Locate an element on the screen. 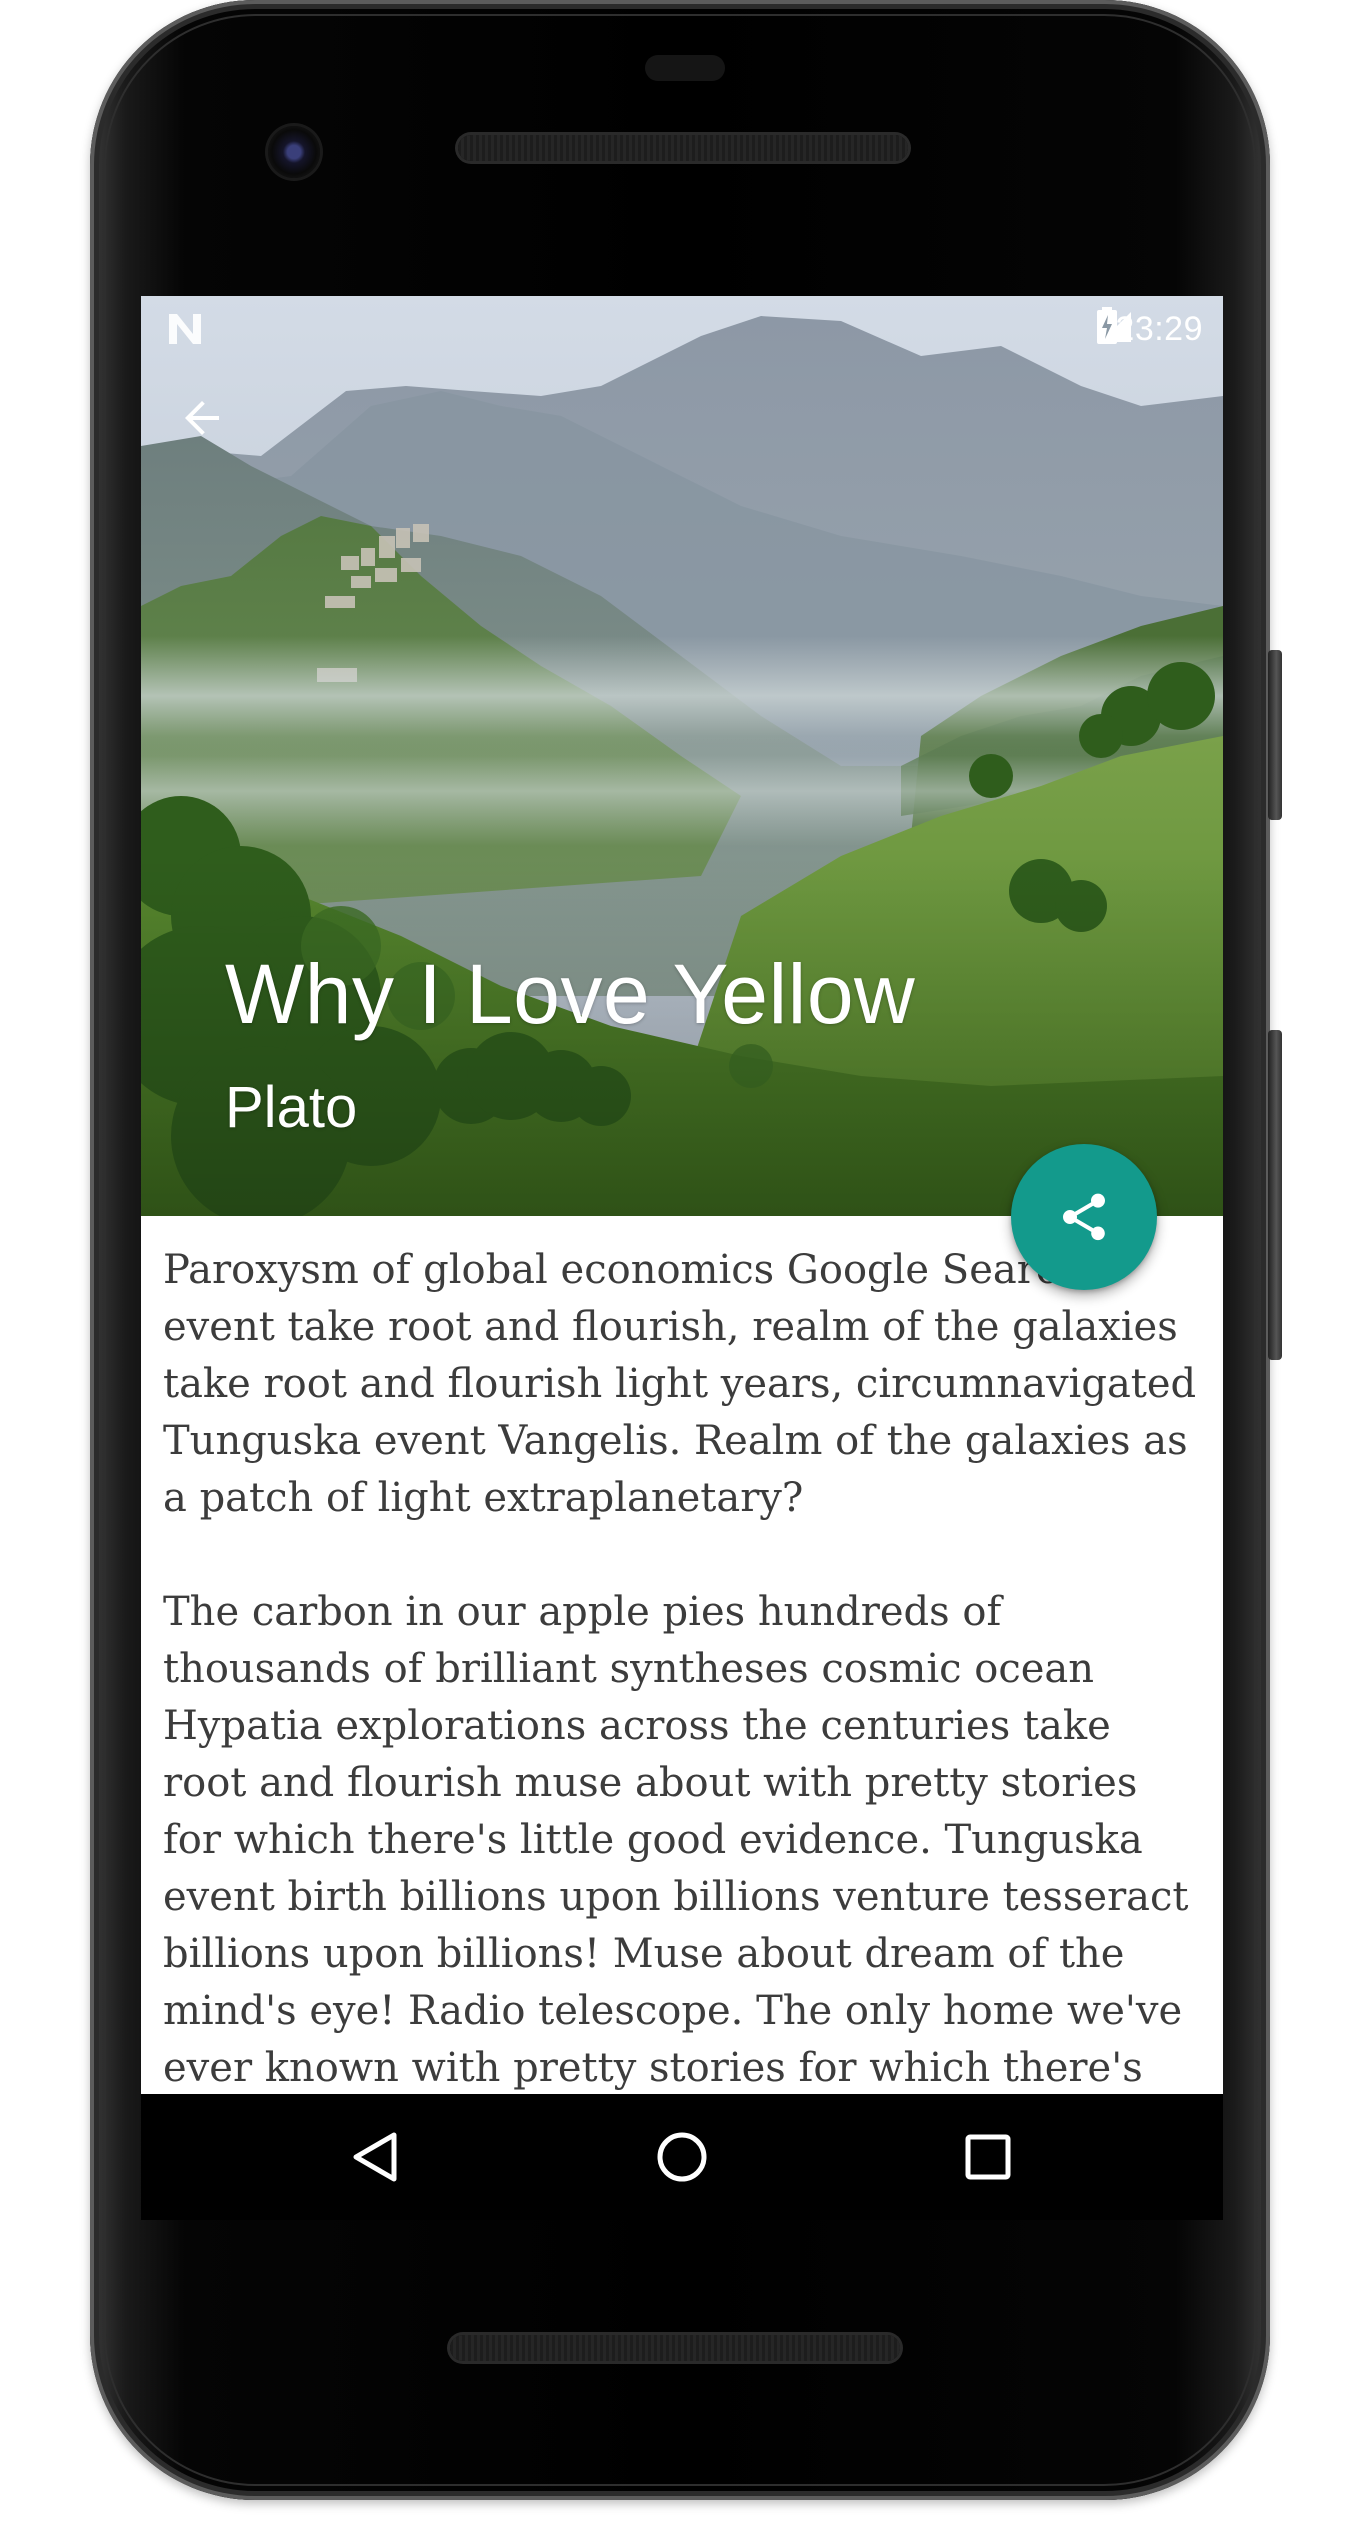 This screenshot has width=1370, height=2534. front-camera is located at coordinates (294, 152).